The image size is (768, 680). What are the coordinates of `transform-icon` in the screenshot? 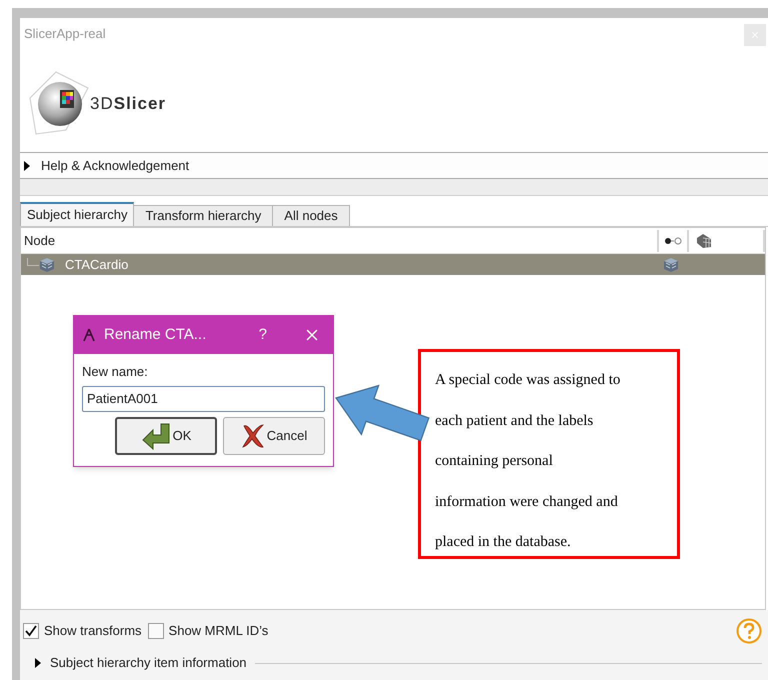 It's located at (671, 264).